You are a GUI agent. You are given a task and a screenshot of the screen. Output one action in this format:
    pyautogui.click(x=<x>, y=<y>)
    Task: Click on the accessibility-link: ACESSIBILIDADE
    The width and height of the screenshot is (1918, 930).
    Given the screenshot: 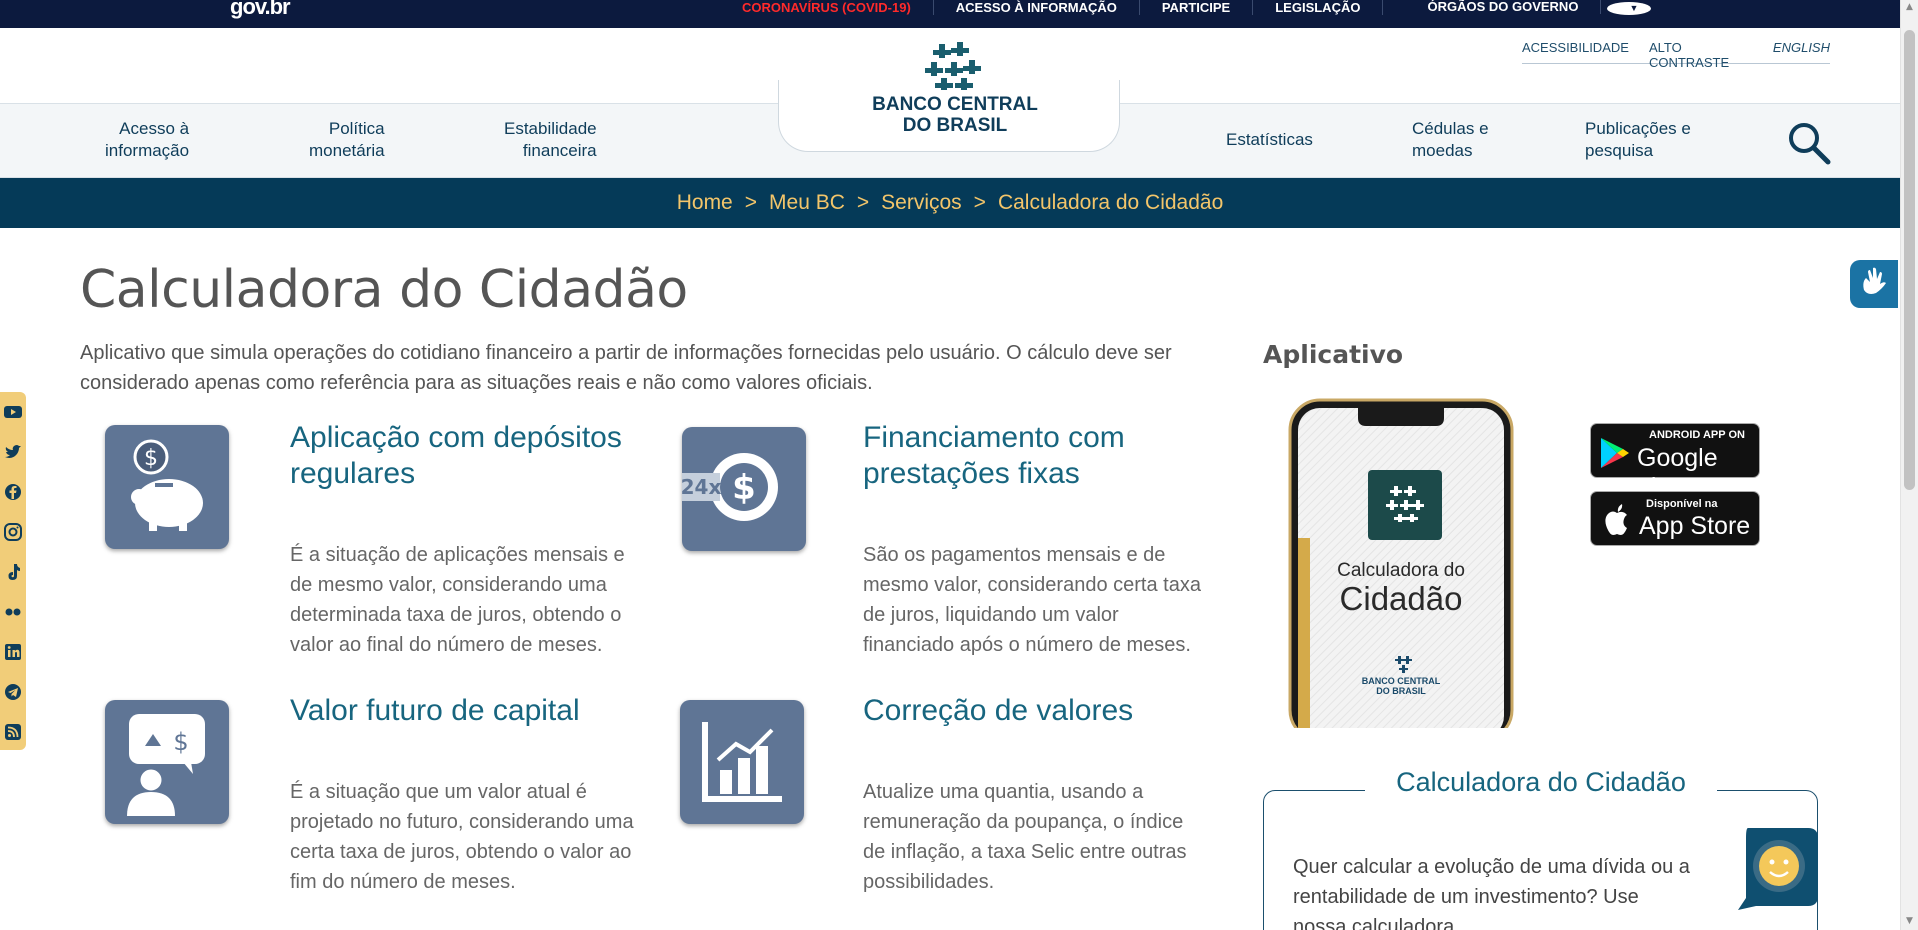 What is the action you would take?
    pyautogui.click(x=1575, y=51)
    